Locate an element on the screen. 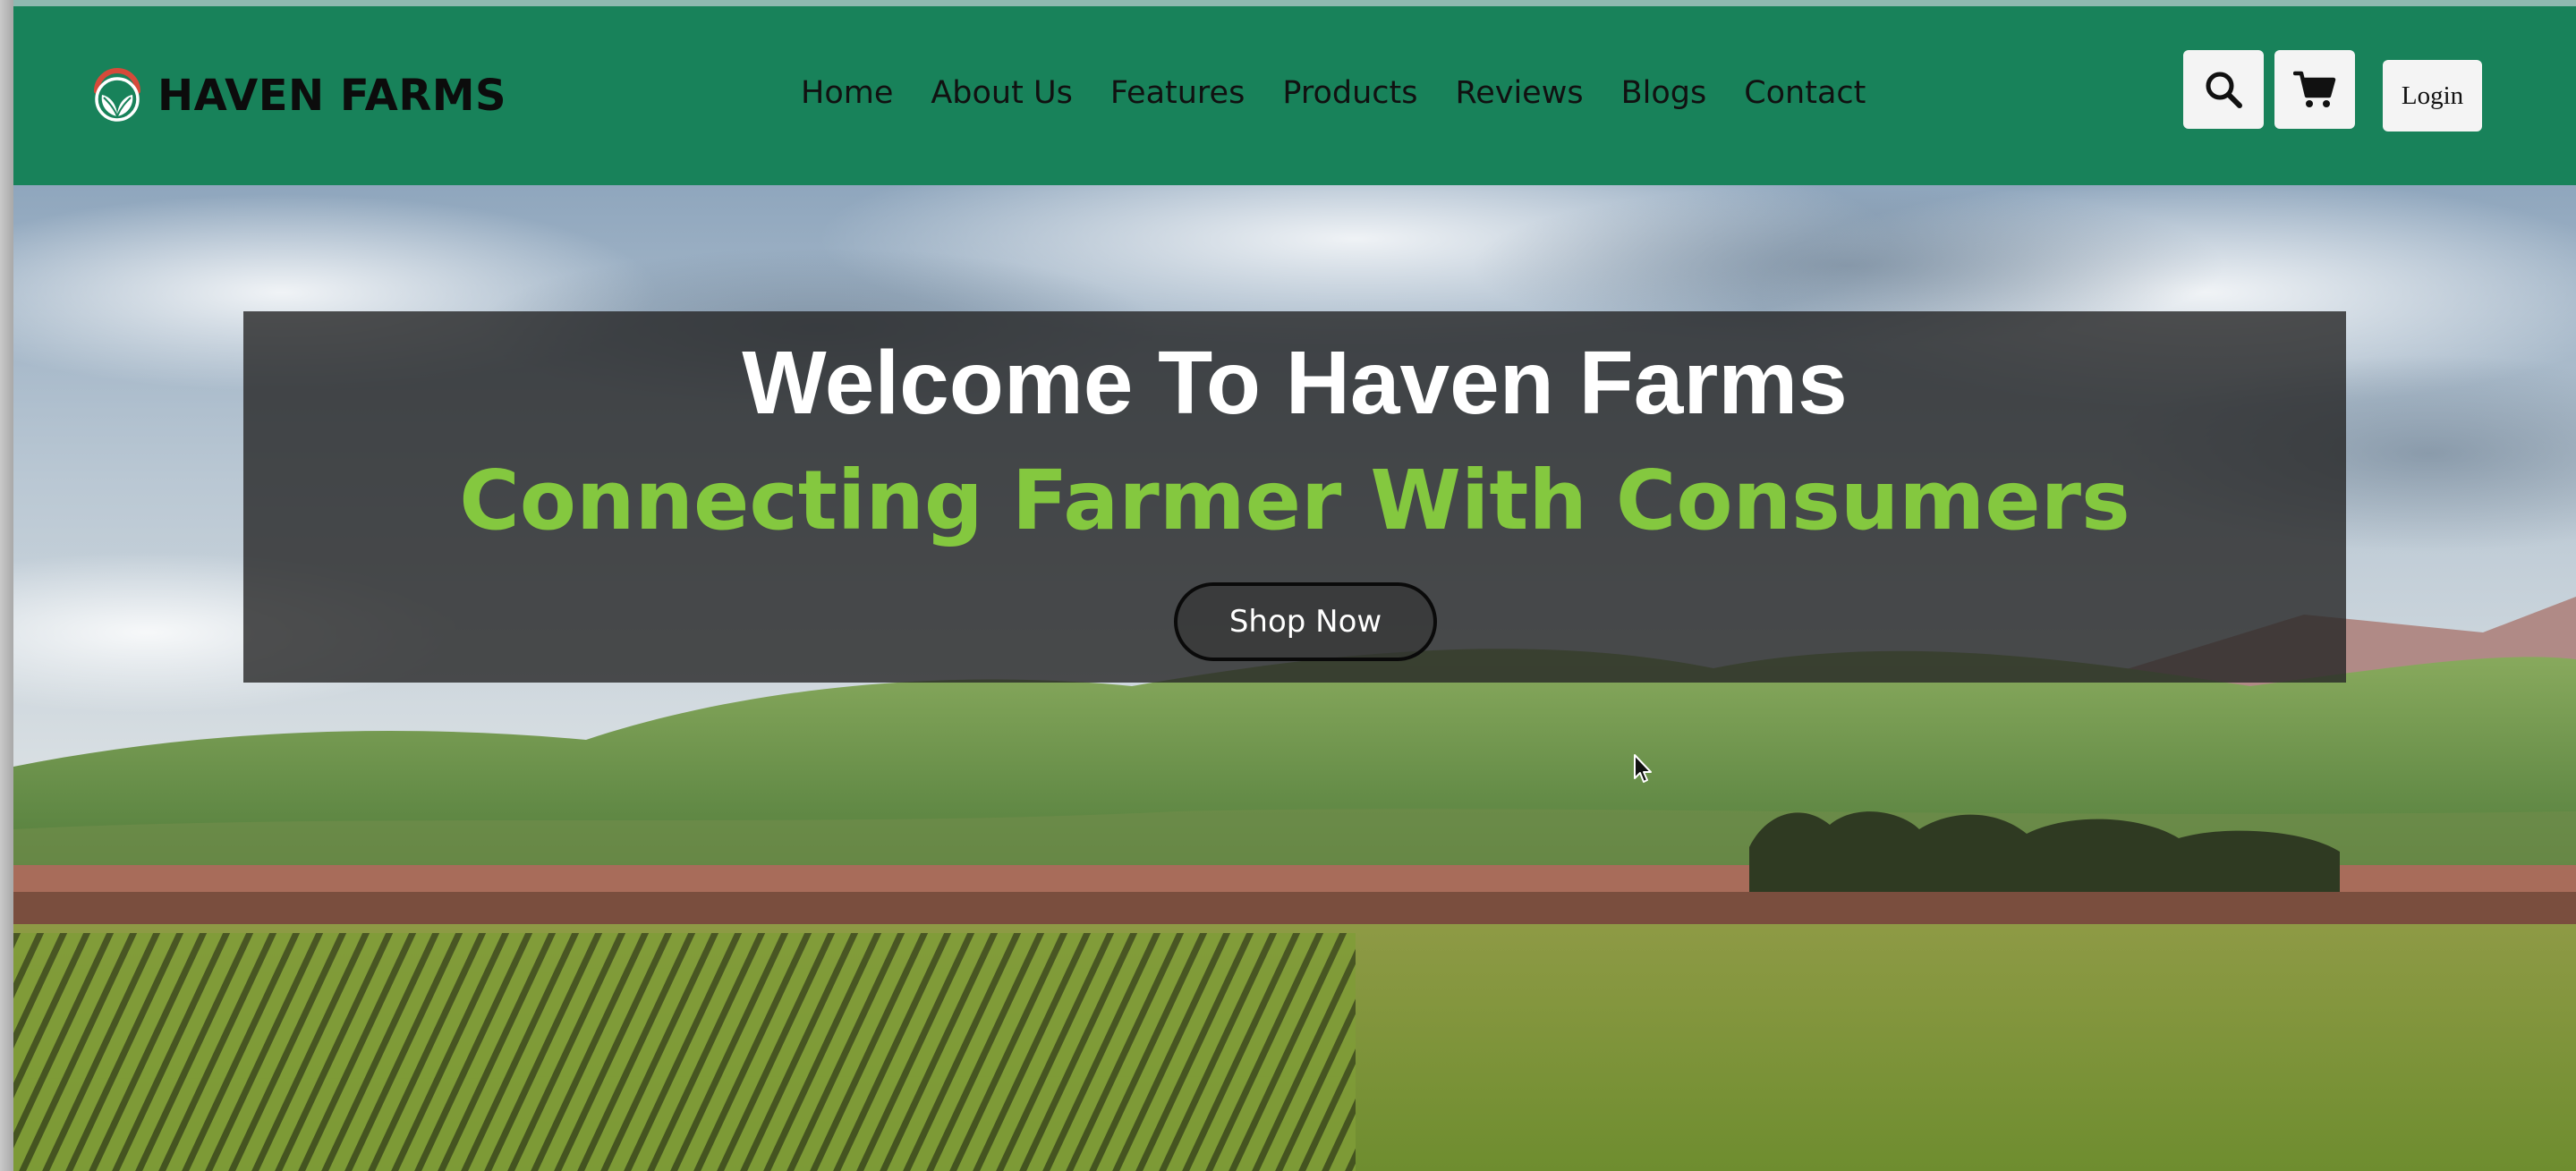 This screenshot has width=2576, height=1171. cart-button is located at coordinates (2314, 89).